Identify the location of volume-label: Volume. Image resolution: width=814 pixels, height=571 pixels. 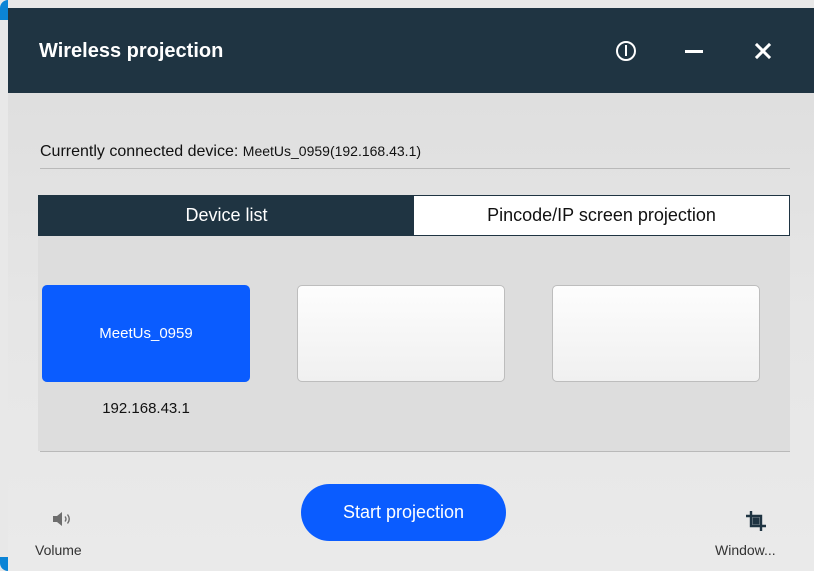
(58, 550).